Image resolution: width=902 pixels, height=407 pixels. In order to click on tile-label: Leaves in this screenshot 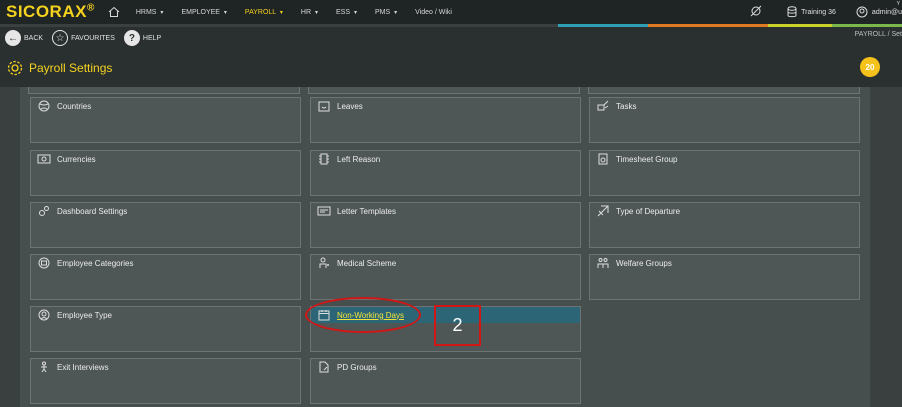, I will do `click(350, 106)`.